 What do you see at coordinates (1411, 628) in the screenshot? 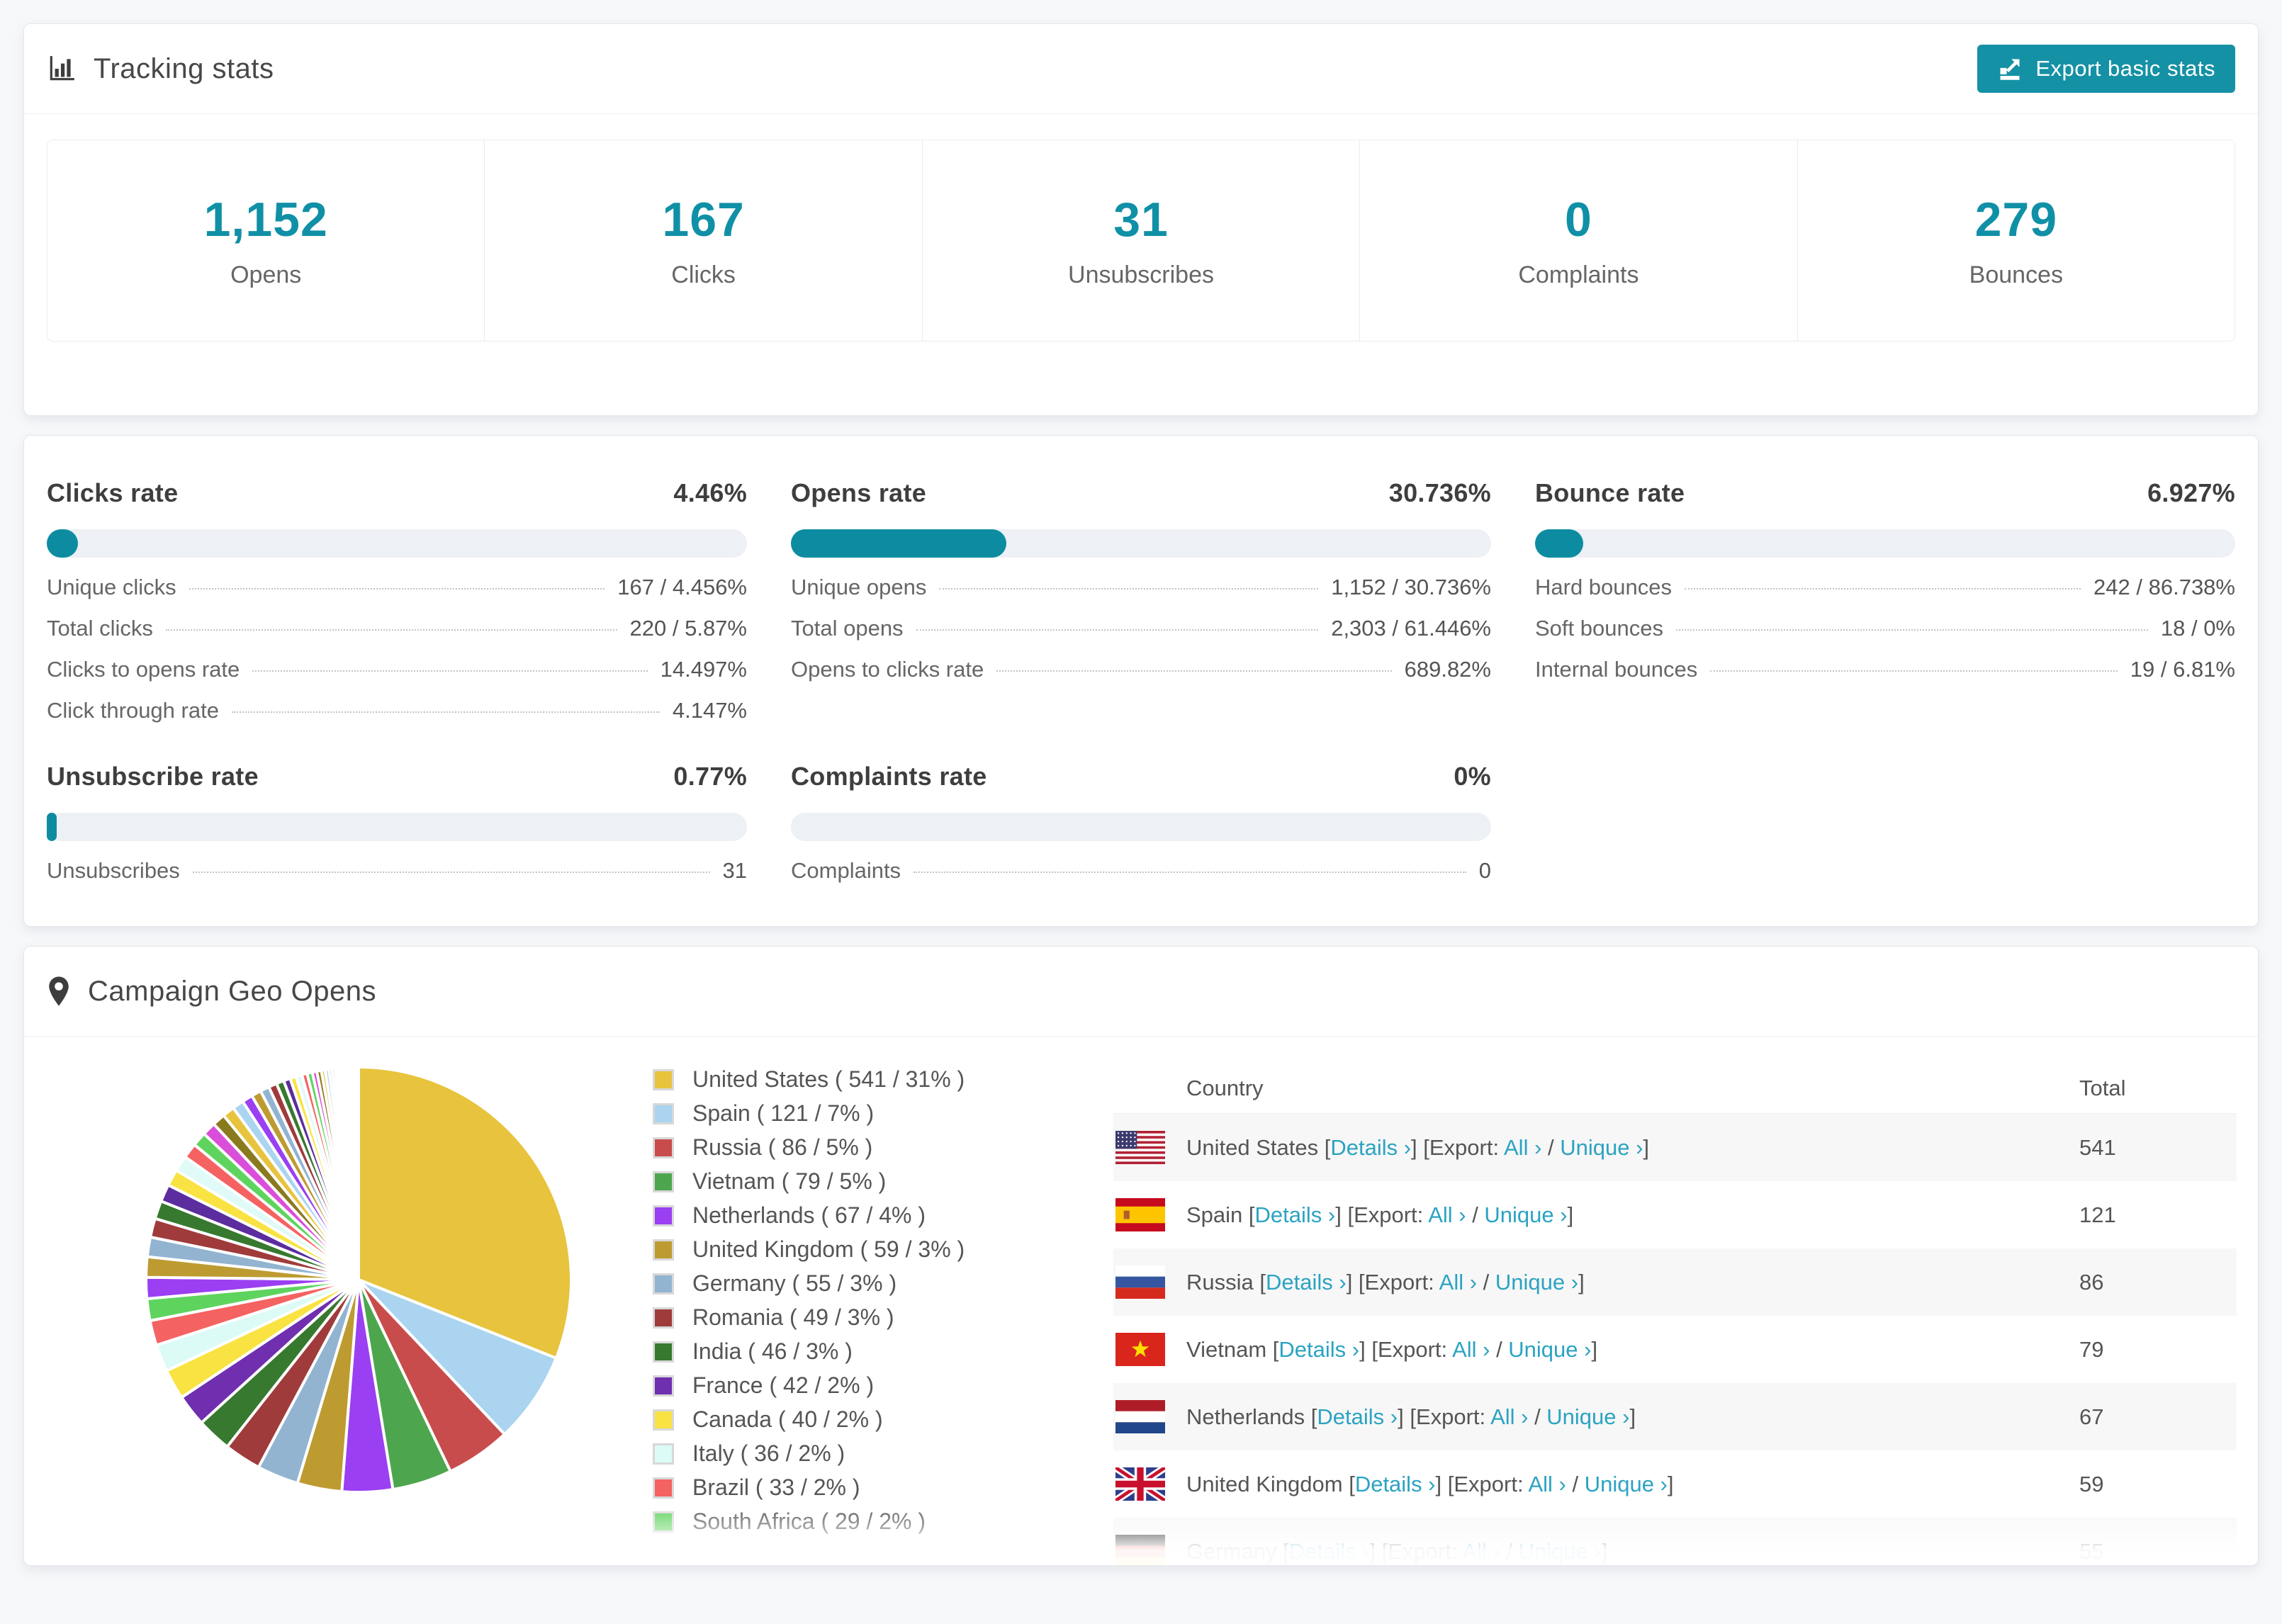
I see `metric-value: 2,303 / 61.446%` at bounding box center [1411, 628].